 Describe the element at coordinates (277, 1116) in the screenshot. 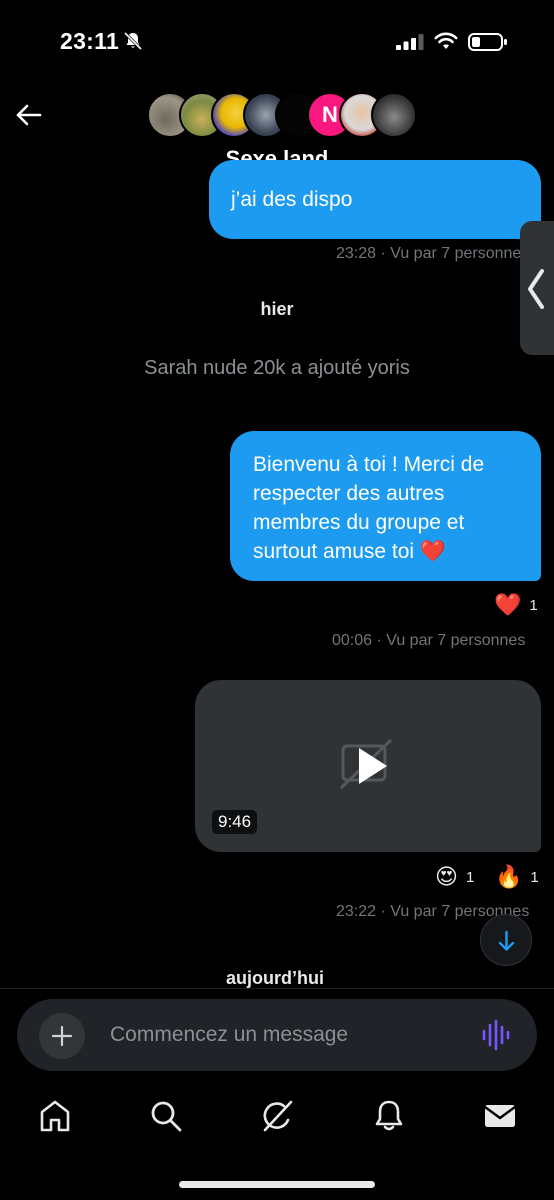

I see `grok-icon` at that location.